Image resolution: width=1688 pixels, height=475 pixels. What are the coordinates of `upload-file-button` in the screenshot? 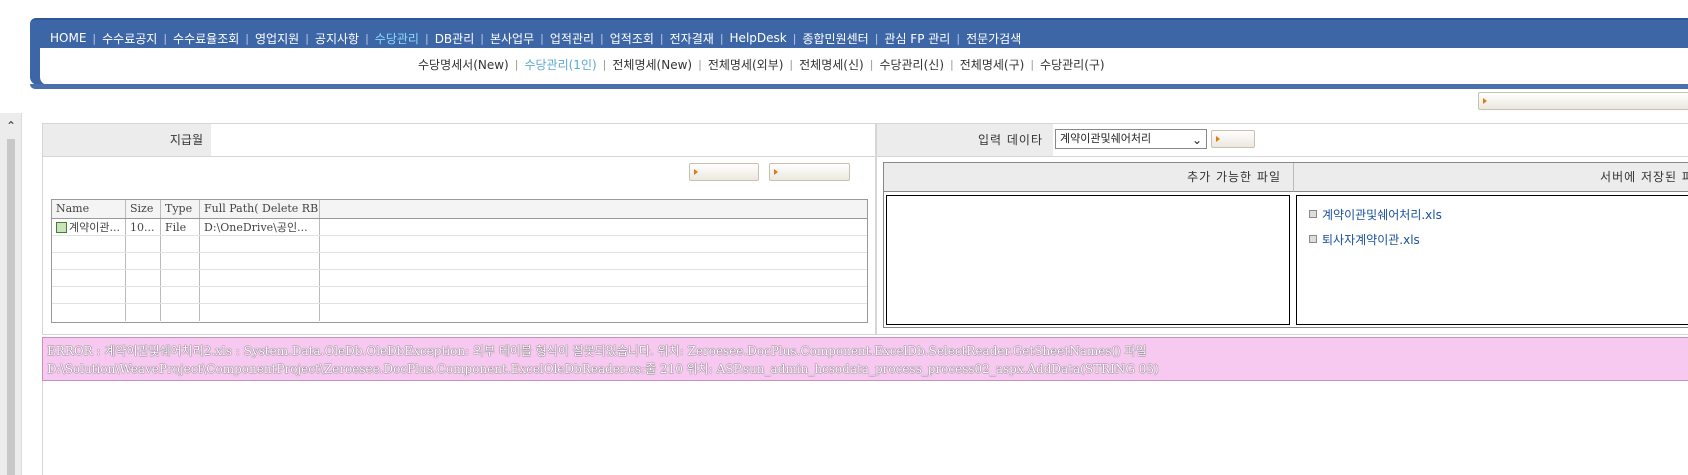 It's located at (809, 172).